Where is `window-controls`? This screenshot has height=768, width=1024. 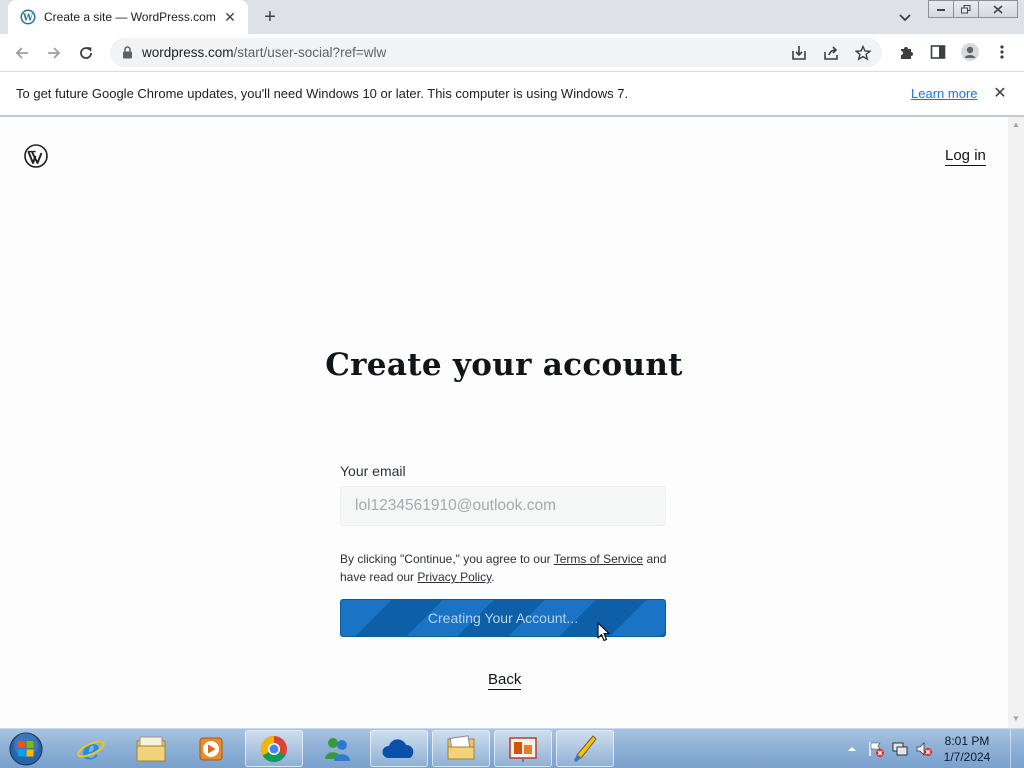
window-controls is located at coordinates (973, 9).